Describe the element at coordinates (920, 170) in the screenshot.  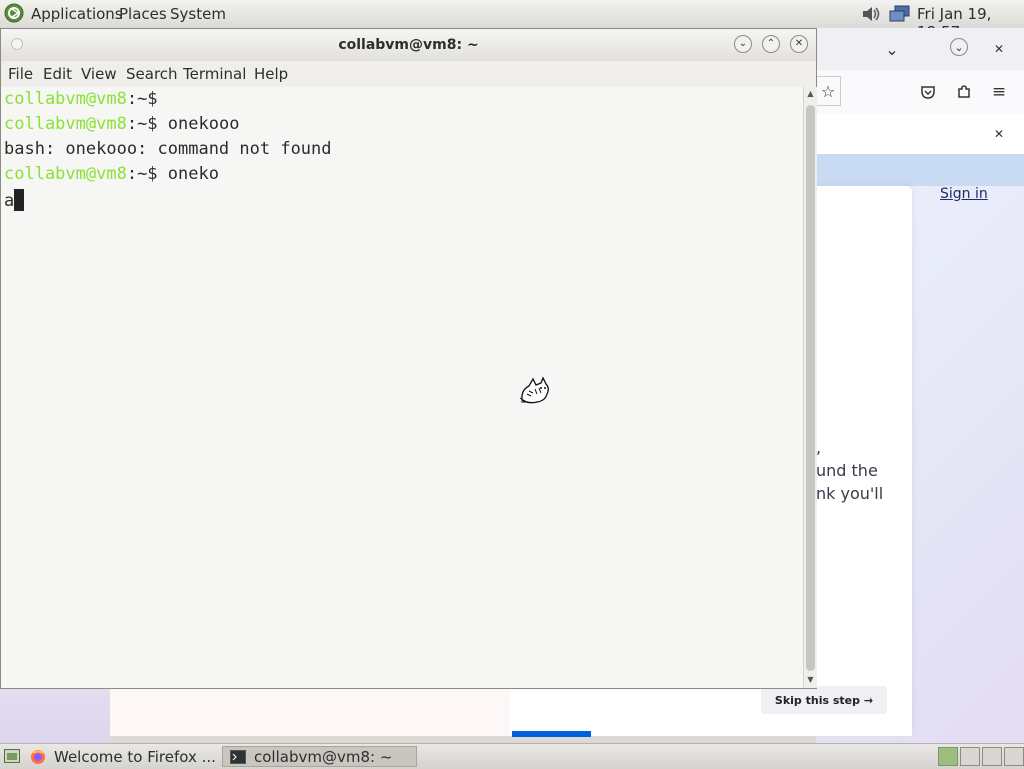
I see `firefox-page-strip` at that location.